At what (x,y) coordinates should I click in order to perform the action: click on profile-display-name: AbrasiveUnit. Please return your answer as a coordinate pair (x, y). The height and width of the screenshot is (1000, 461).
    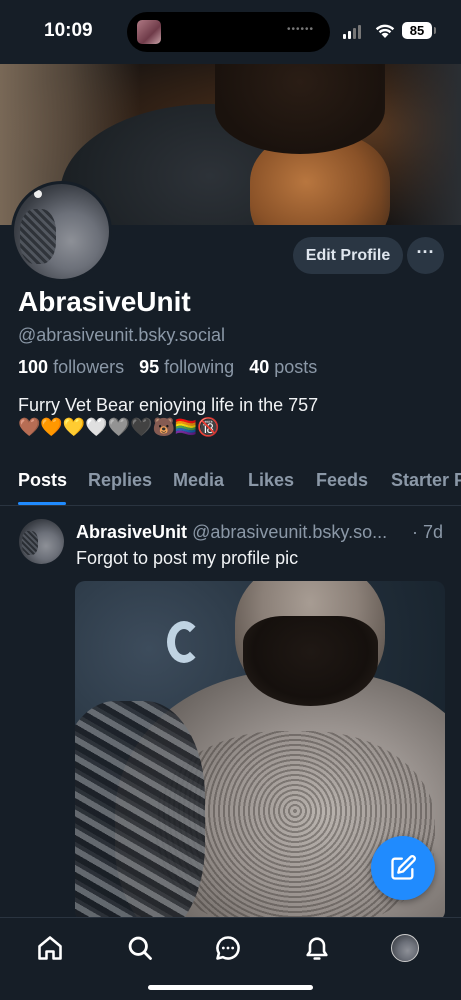
    Looking at the image, I should click on (104, 301).